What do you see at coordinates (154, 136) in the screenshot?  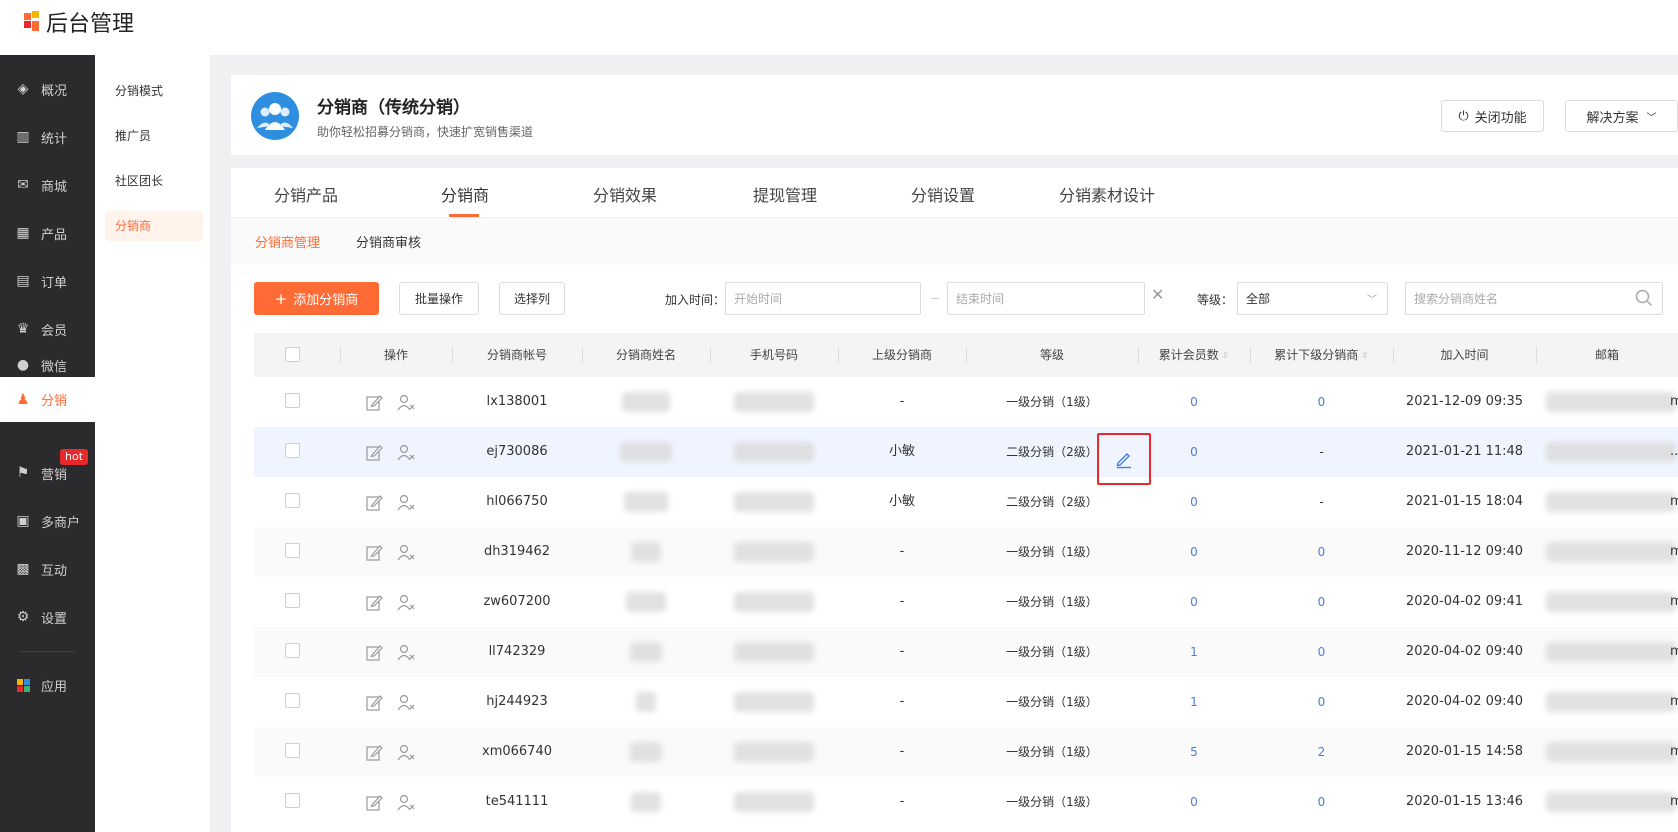 I see `subnav-item-promoter: 推广员` at bounding box center [154, 136].